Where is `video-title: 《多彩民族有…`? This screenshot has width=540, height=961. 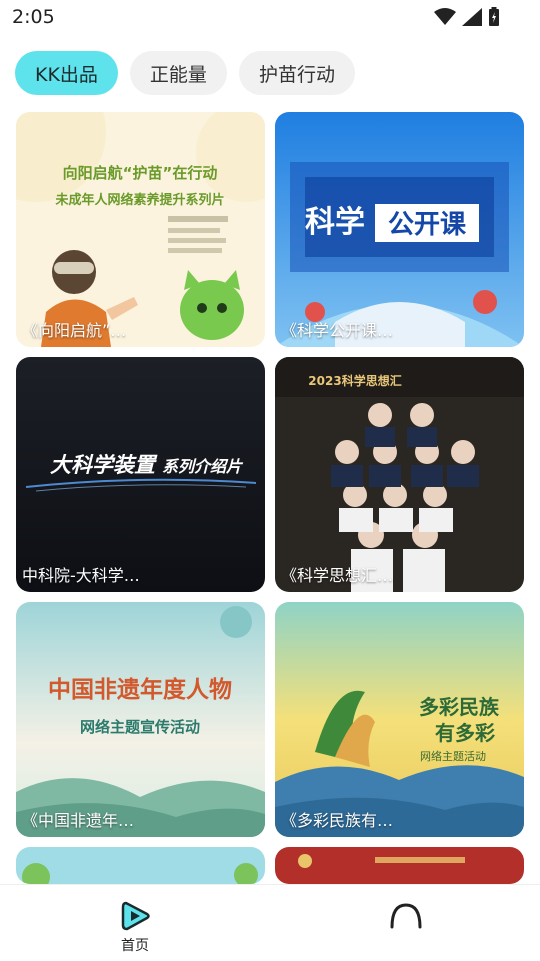 video-title: 《多彩民族有… is located at coordinates (337, 820).